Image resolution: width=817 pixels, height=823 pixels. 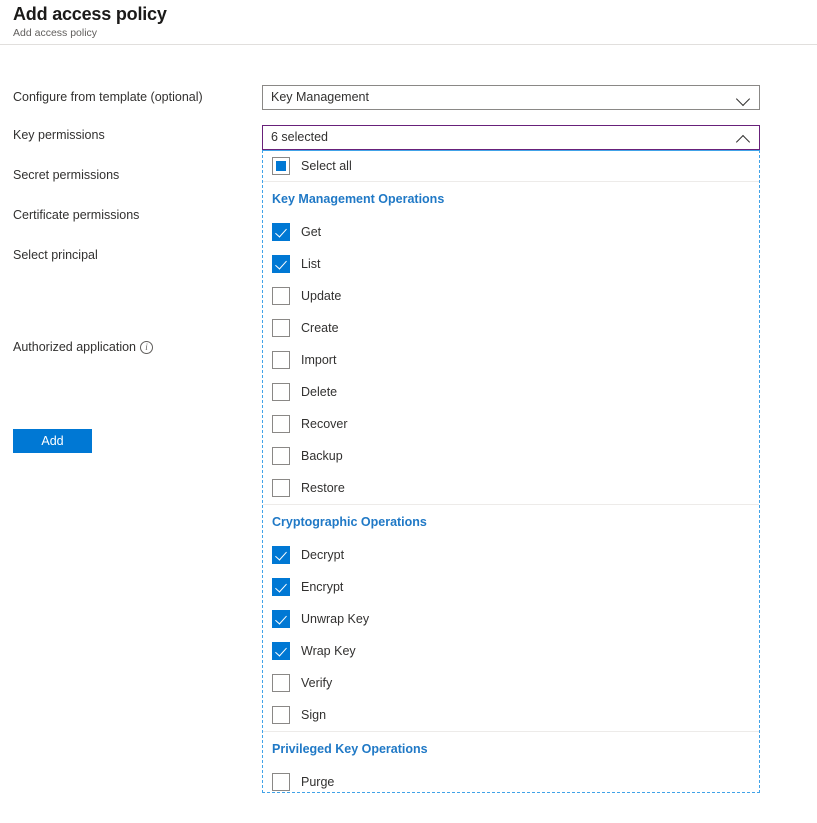 What do you see at coordinates (59, 135) in the screenshot?
I see `label-key-permissions: Key permissions` at bounding box center [59, 135].